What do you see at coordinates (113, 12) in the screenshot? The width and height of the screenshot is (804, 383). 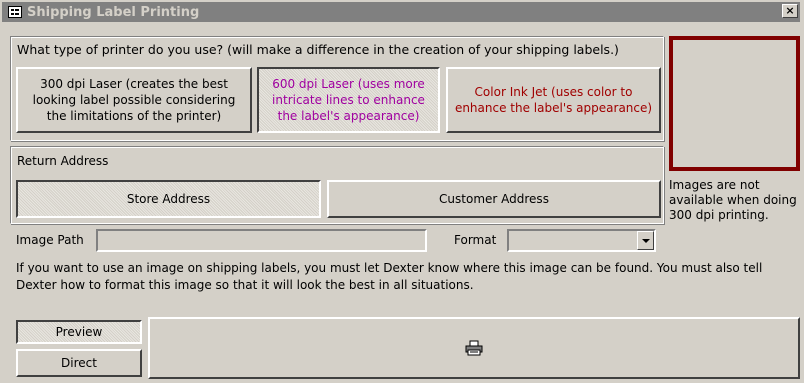 I see `window-title: Shipping Label Printing` at bounding box center [113, 12].